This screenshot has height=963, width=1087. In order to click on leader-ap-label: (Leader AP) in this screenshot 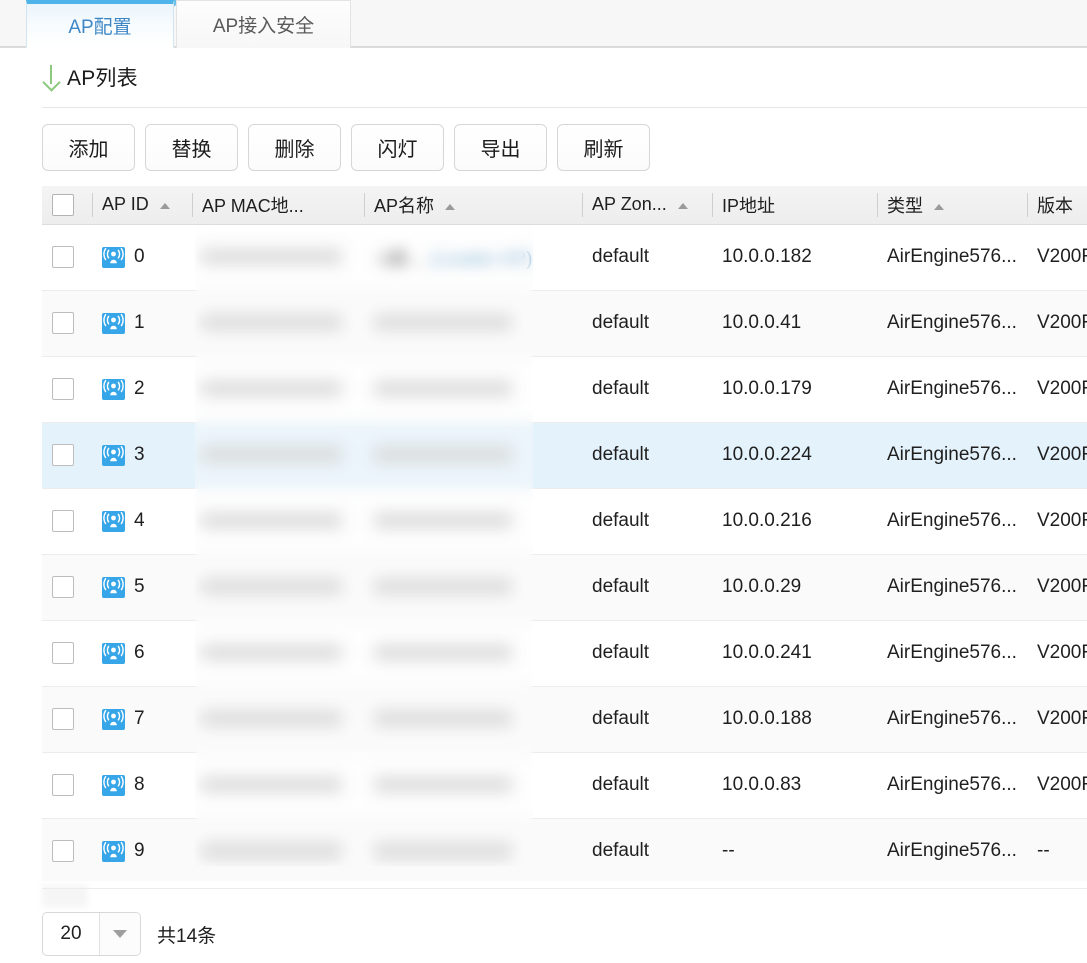, I will do `click(482, 259)`.